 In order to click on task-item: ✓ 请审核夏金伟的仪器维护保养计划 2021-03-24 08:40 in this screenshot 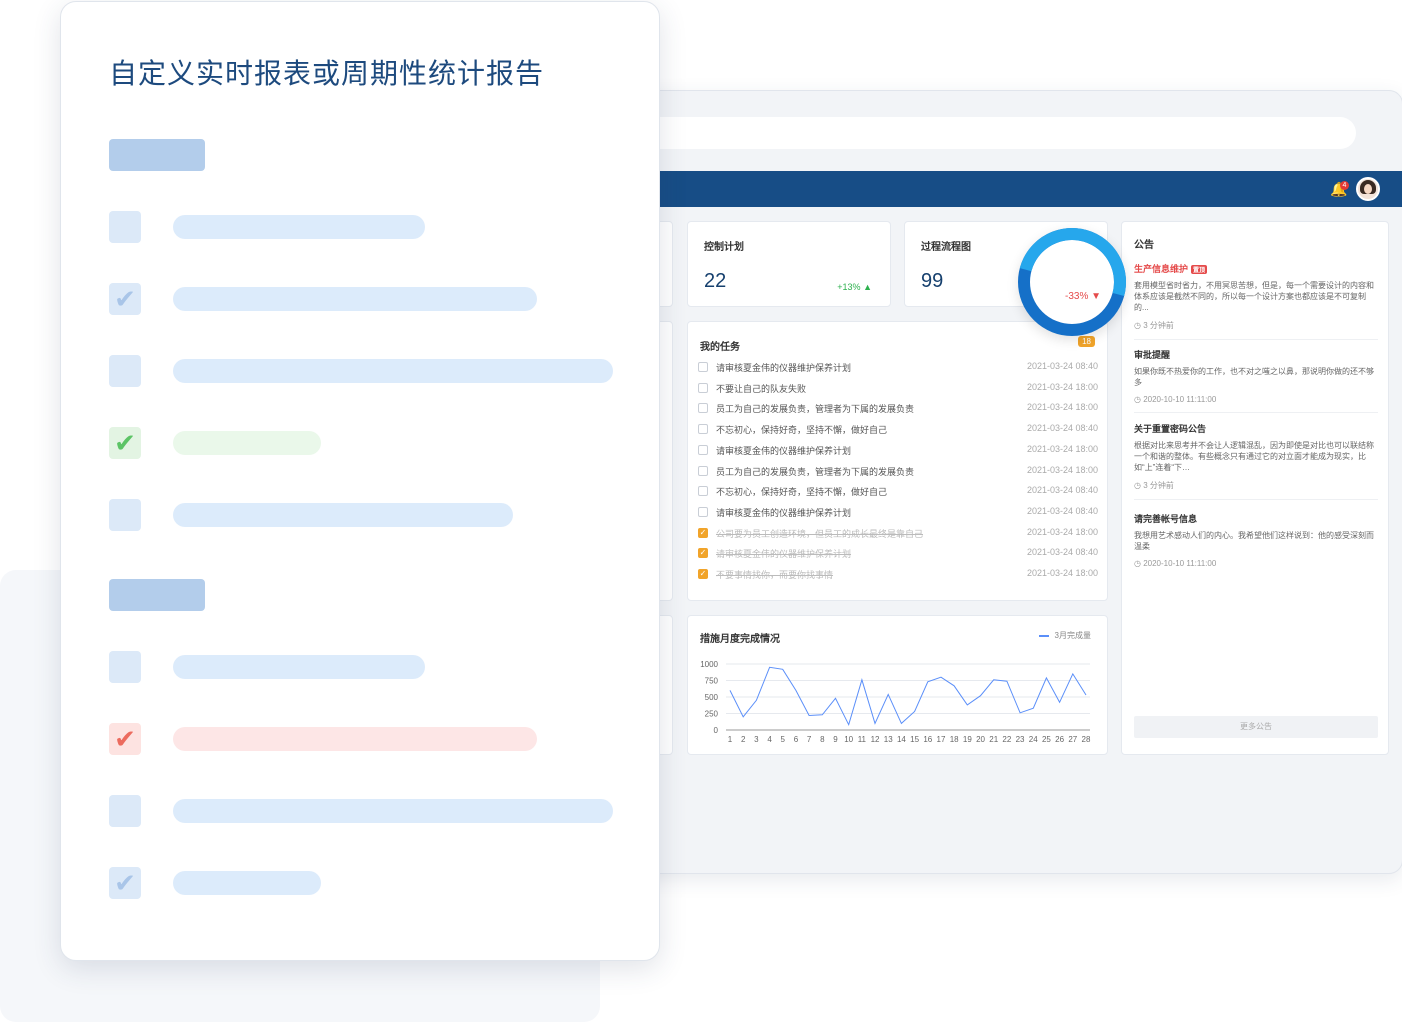, I will do `click(898, 553)`.